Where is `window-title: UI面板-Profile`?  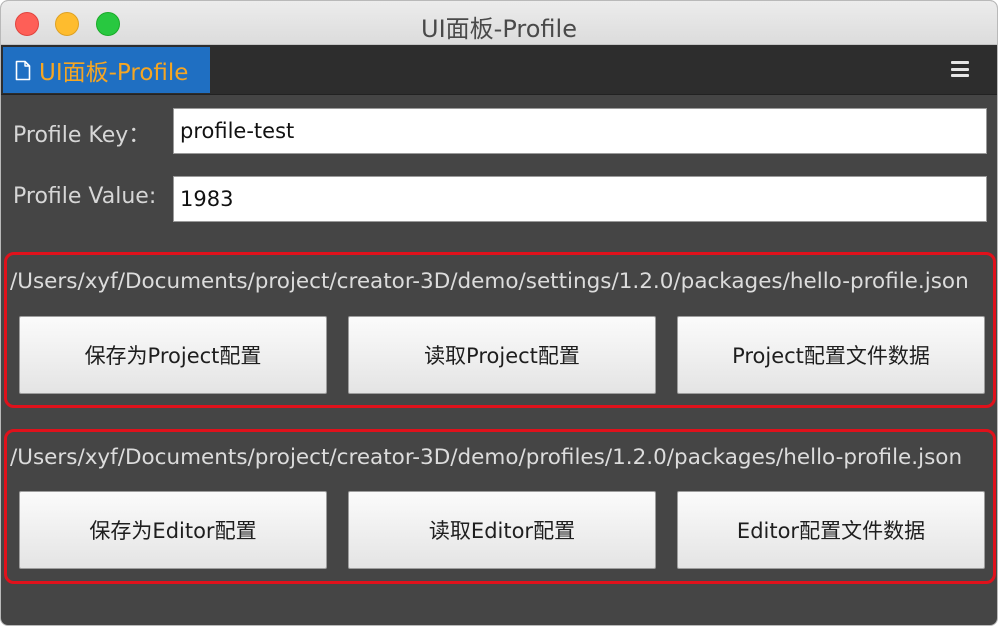
window-title: UI面板-Profile is located at coordinates (499, 29).